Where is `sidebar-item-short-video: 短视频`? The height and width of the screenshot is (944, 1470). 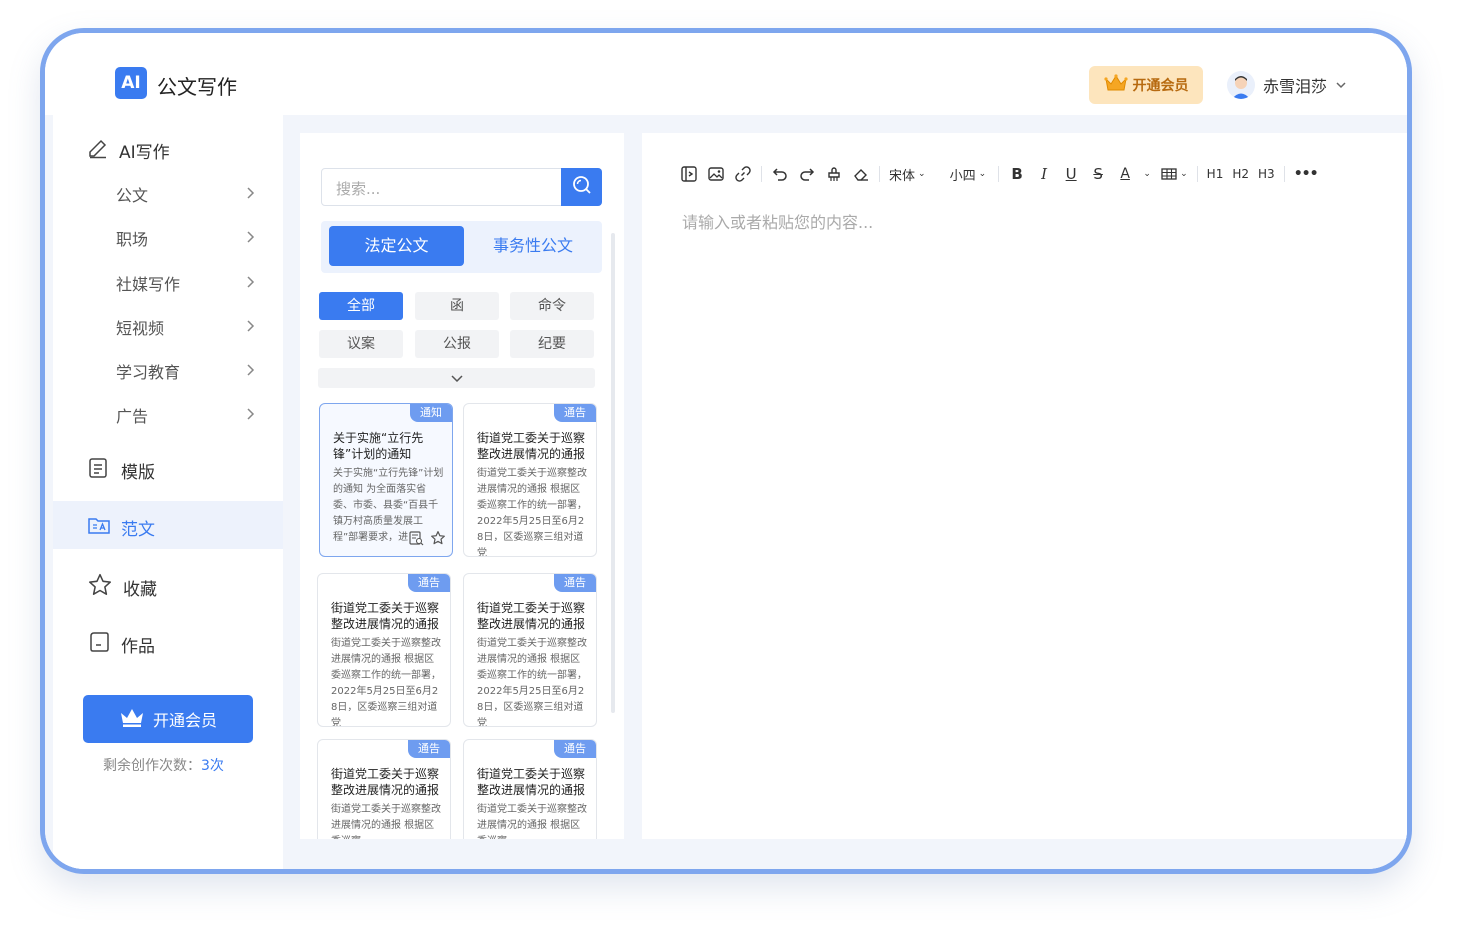 sidebar-item-short-video: 短视频 is located at coordinates (186, 327).